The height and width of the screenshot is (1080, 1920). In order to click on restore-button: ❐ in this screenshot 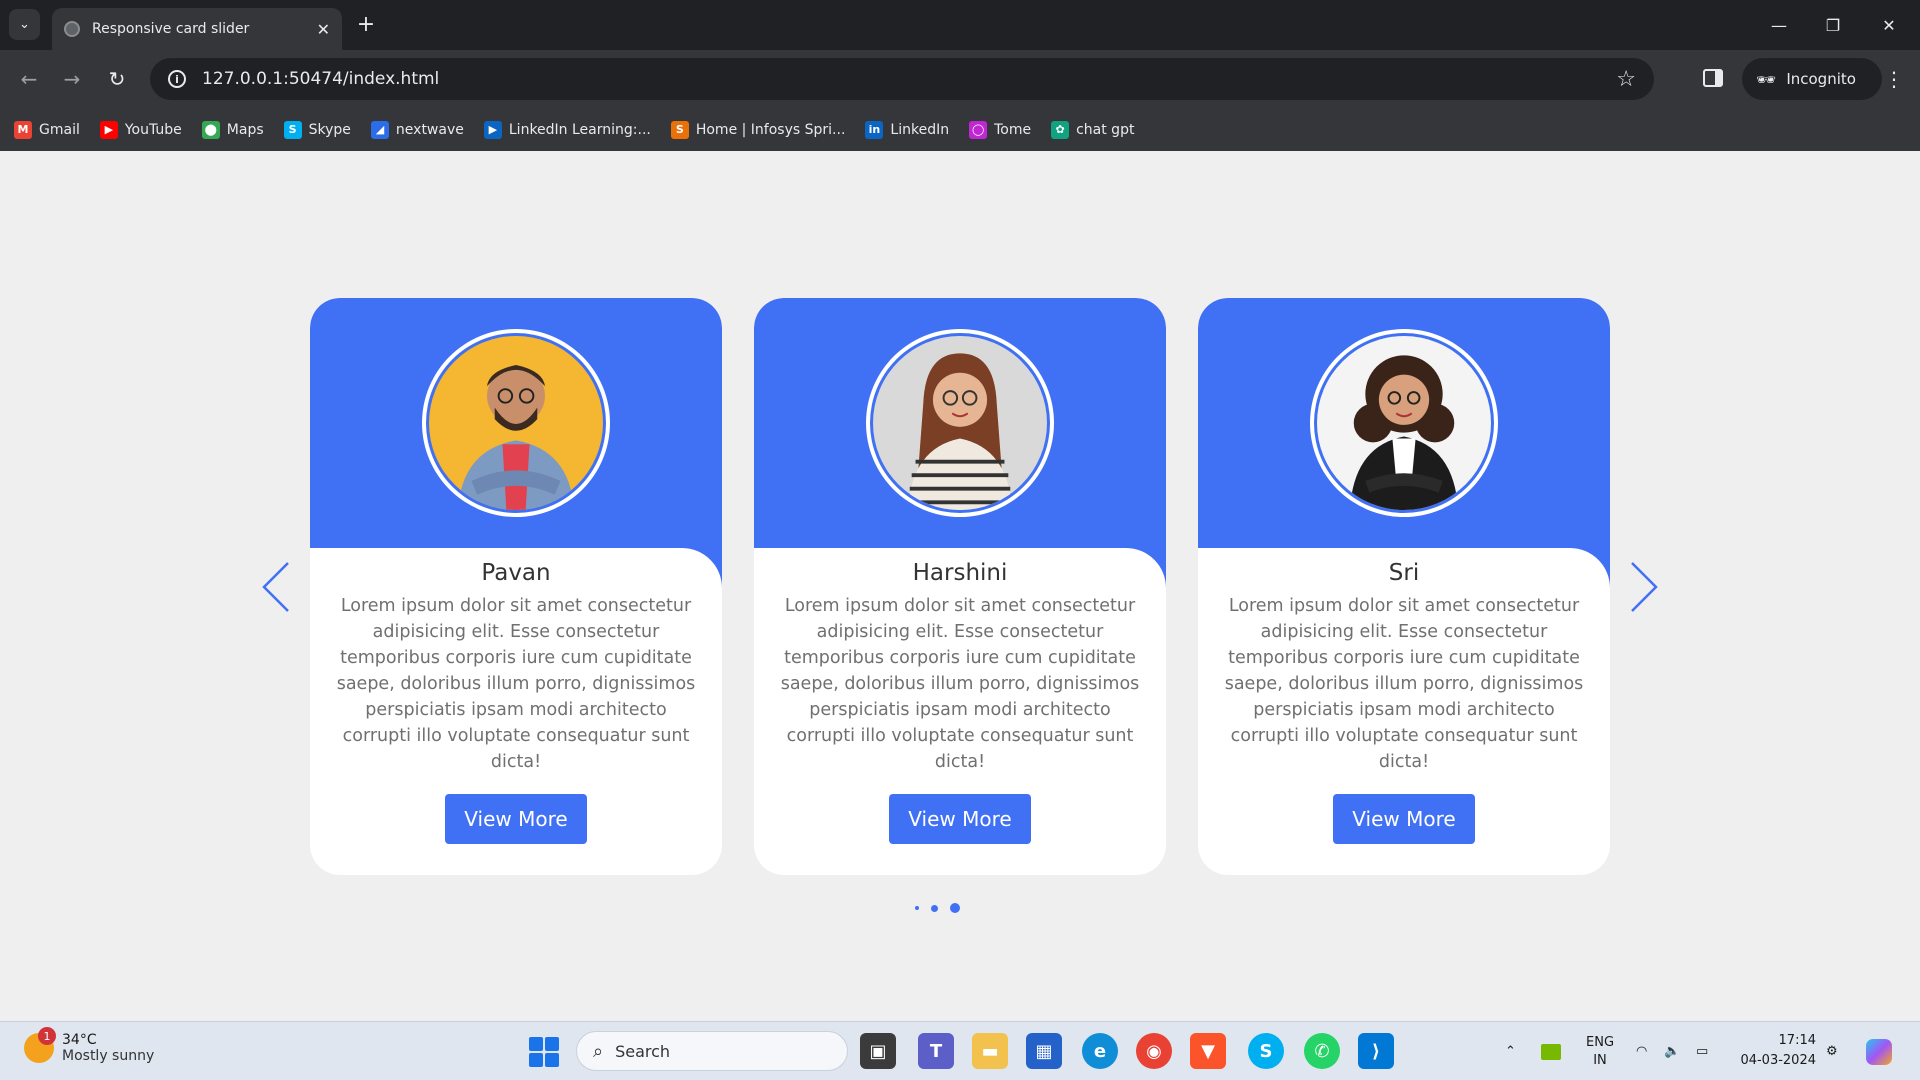, I will do `click(1833, 25)`.